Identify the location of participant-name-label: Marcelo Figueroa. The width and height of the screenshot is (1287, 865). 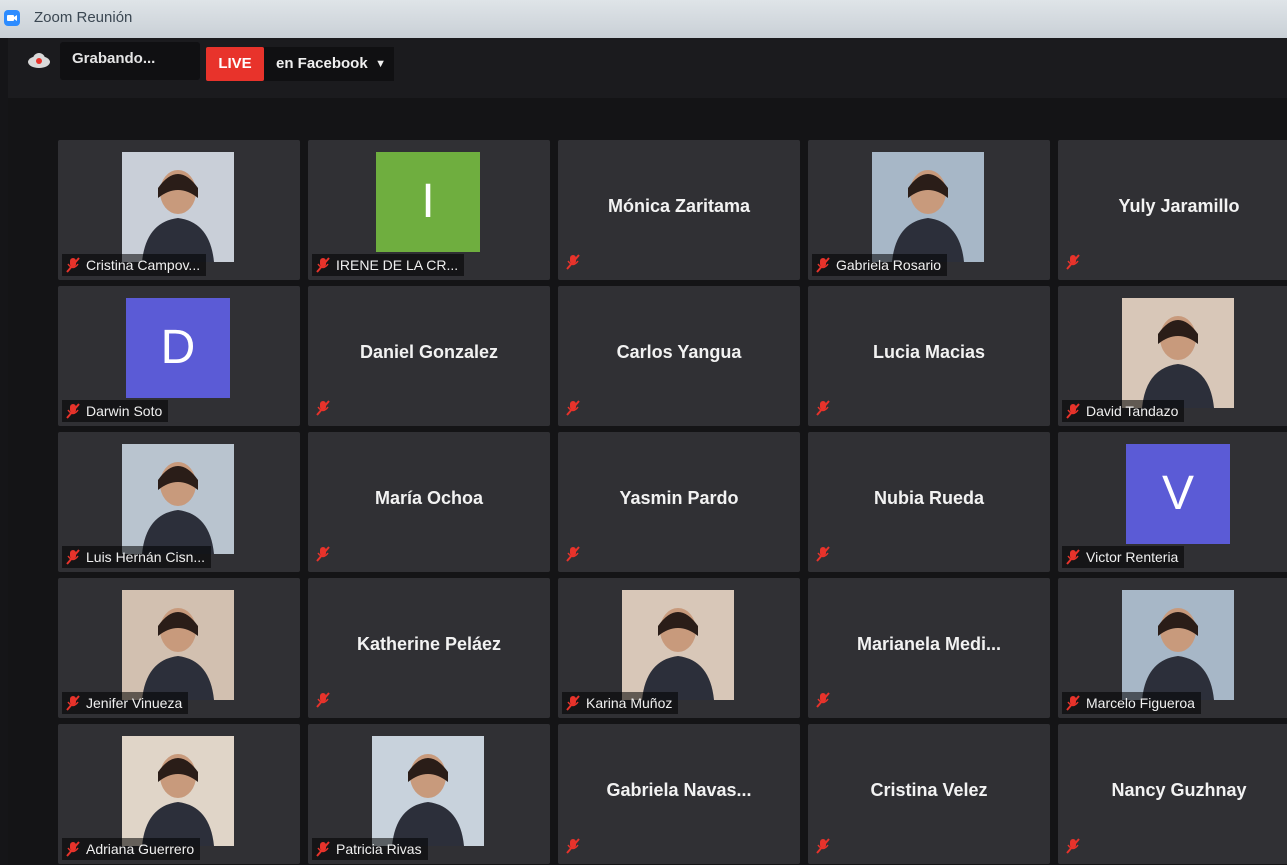
(1131, 703).